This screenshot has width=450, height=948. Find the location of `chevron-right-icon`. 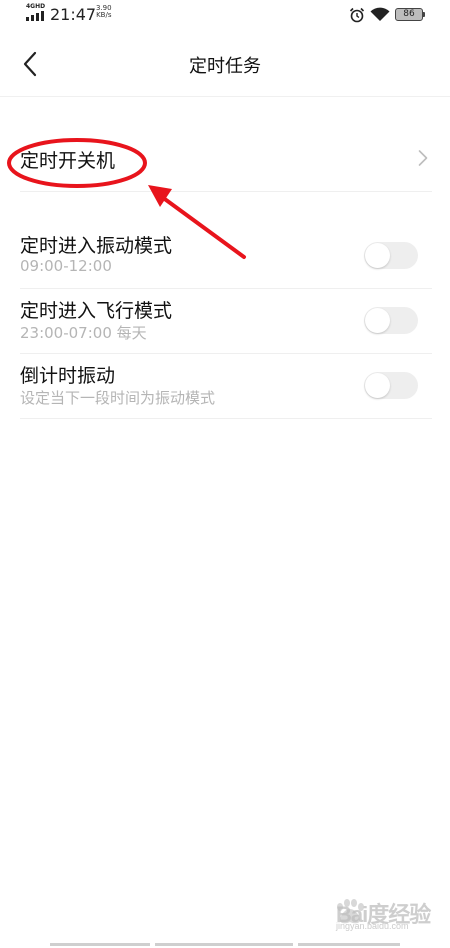

chevron-right-icon is located at coordinates (423, 158).